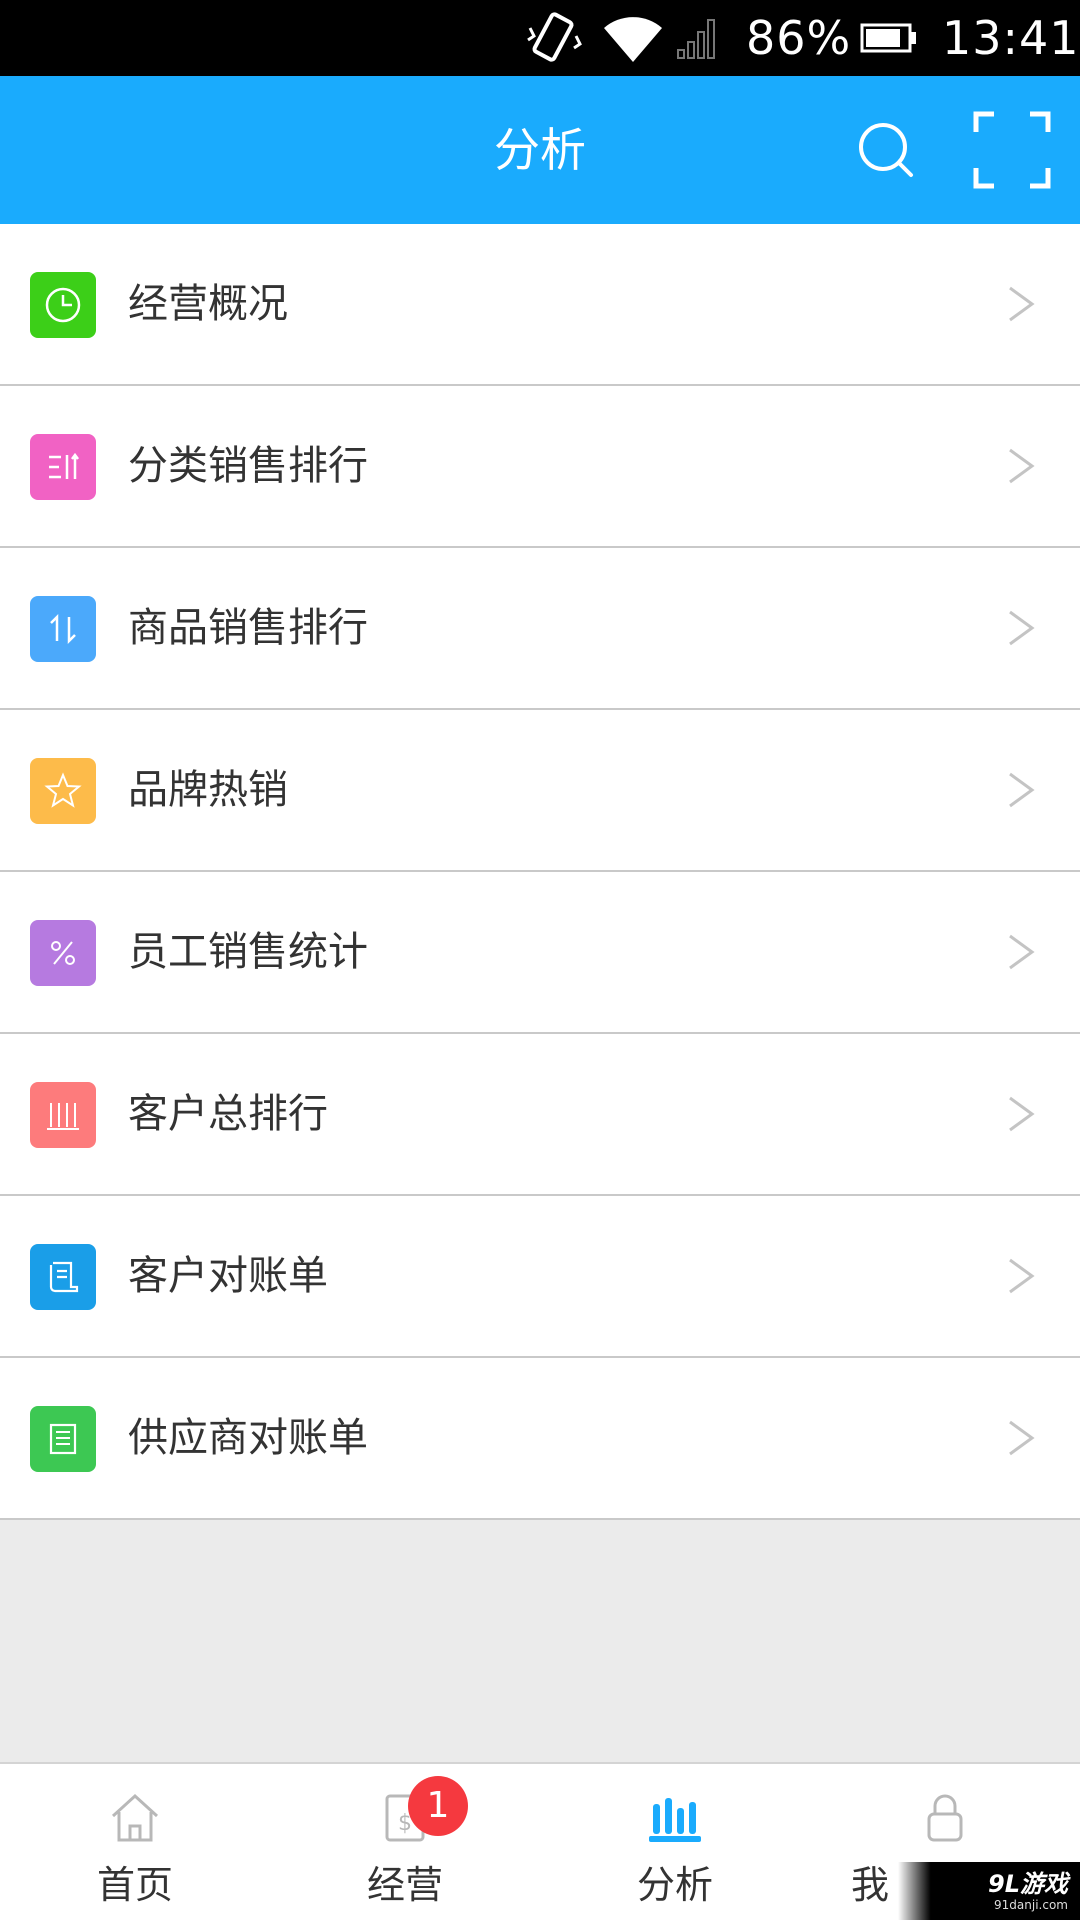 Image resolution: width=1080 pixels, height=1920 pixels. I want to click on scan-button, so click(1012, 150).